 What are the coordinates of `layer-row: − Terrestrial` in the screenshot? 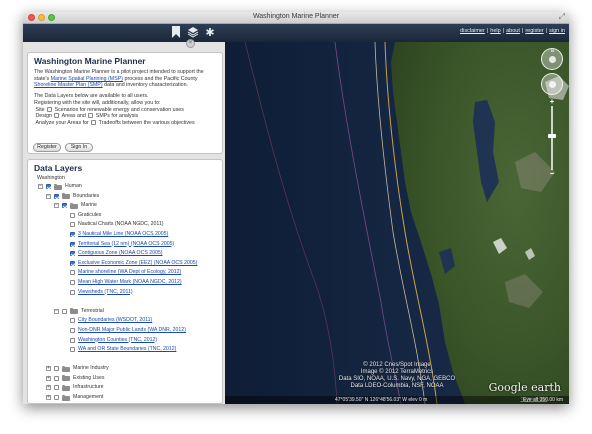 It's located at (125, 312).